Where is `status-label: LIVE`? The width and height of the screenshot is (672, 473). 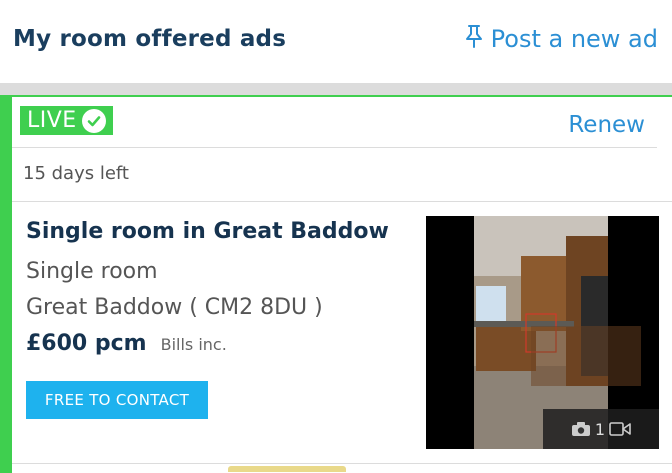
status-label: LIVE is located at coordinates (52, 120).